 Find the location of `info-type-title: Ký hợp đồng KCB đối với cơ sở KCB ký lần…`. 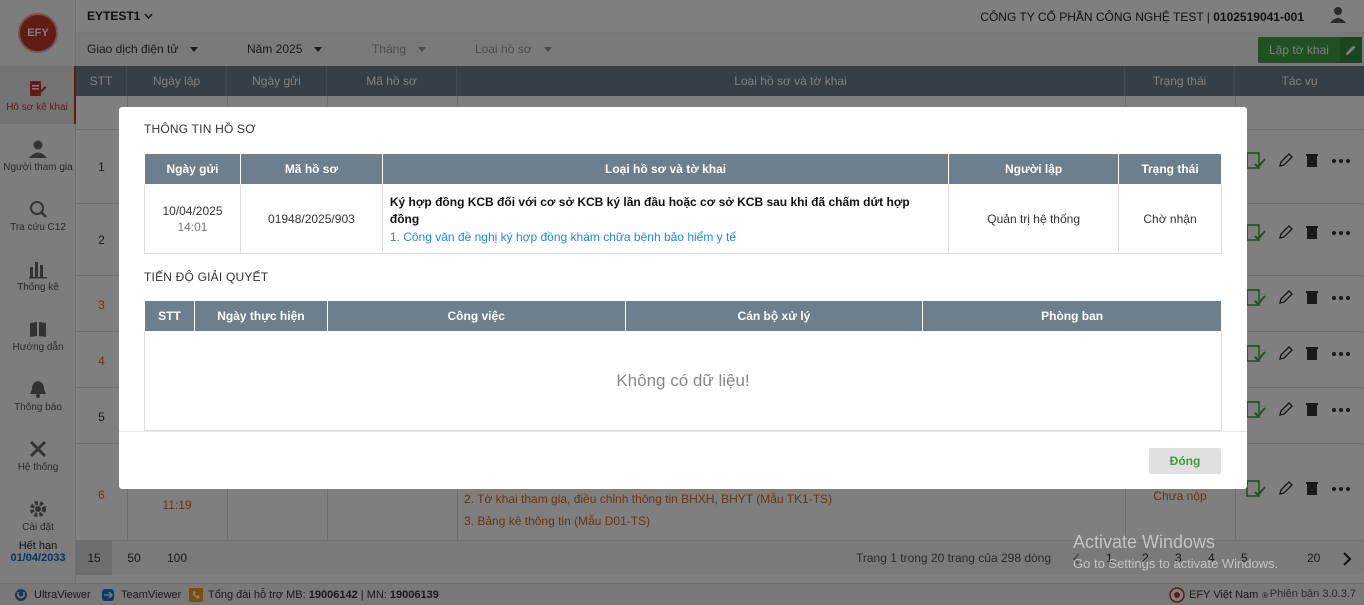

info-type-title: Ký hợp đồng KCB đối với cơ sở KCB ký lần… is located at coordinates (649, 210).